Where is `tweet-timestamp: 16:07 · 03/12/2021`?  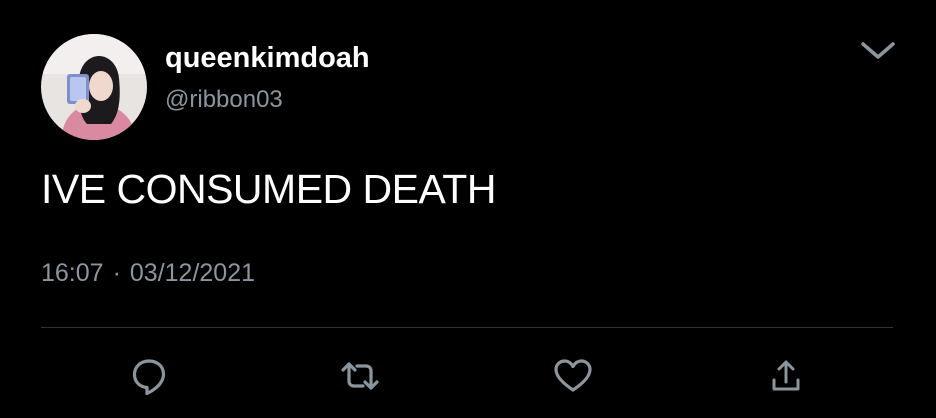 tweet-timestamp: 16:07 · 03/12/2021 is located at coordinates (148, 273).